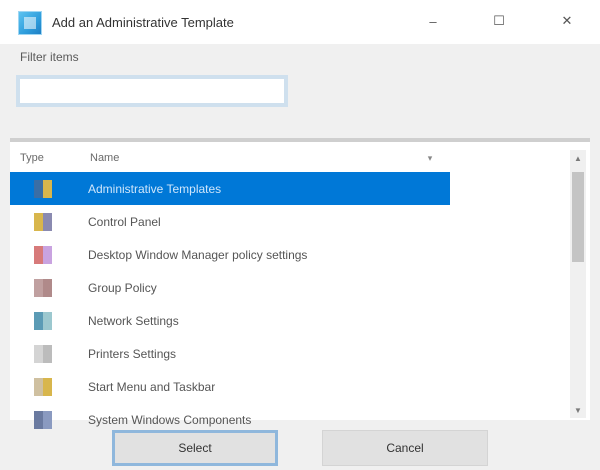 The height and width of the screenshot is (470, 600). What do you see at coordinates (578, 284) in the screenshot?
I see `vertical-scrollbar: ▲ ▼` at bounding box center [578, 284].